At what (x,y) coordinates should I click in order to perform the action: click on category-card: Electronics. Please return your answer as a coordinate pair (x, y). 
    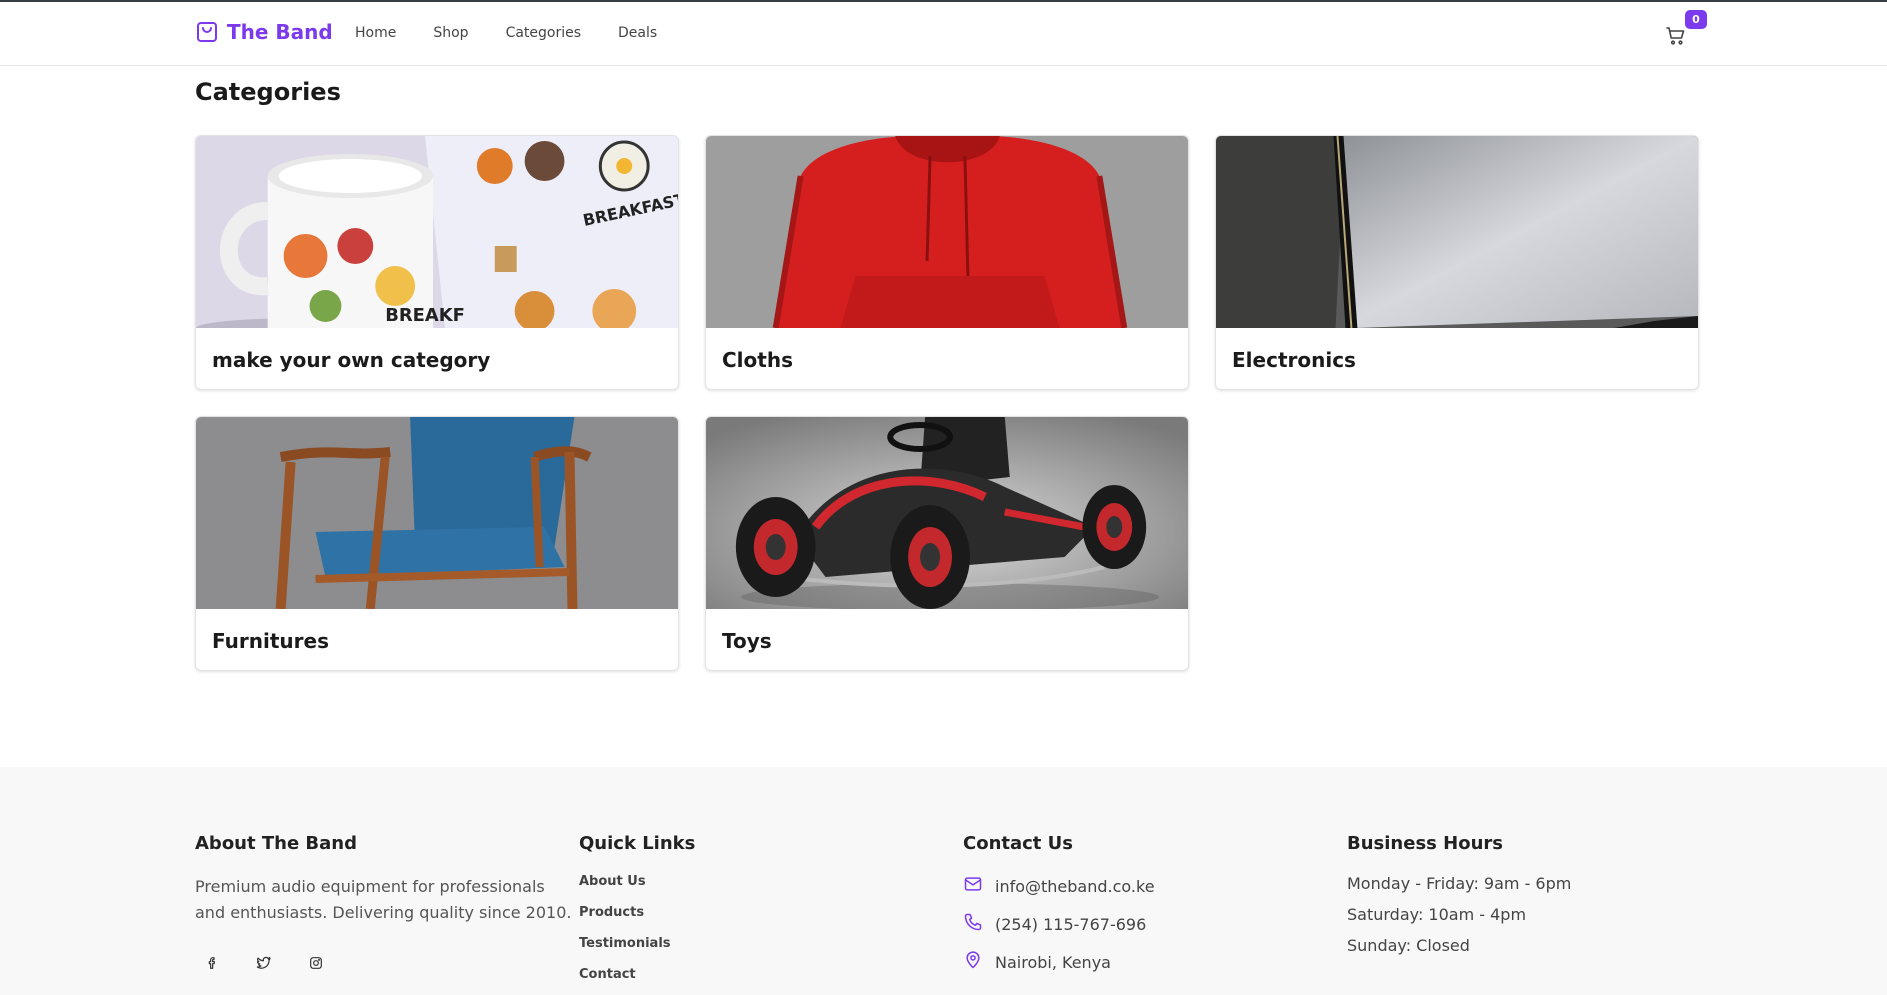
    Looking at the image, I should click on (1457, 262).